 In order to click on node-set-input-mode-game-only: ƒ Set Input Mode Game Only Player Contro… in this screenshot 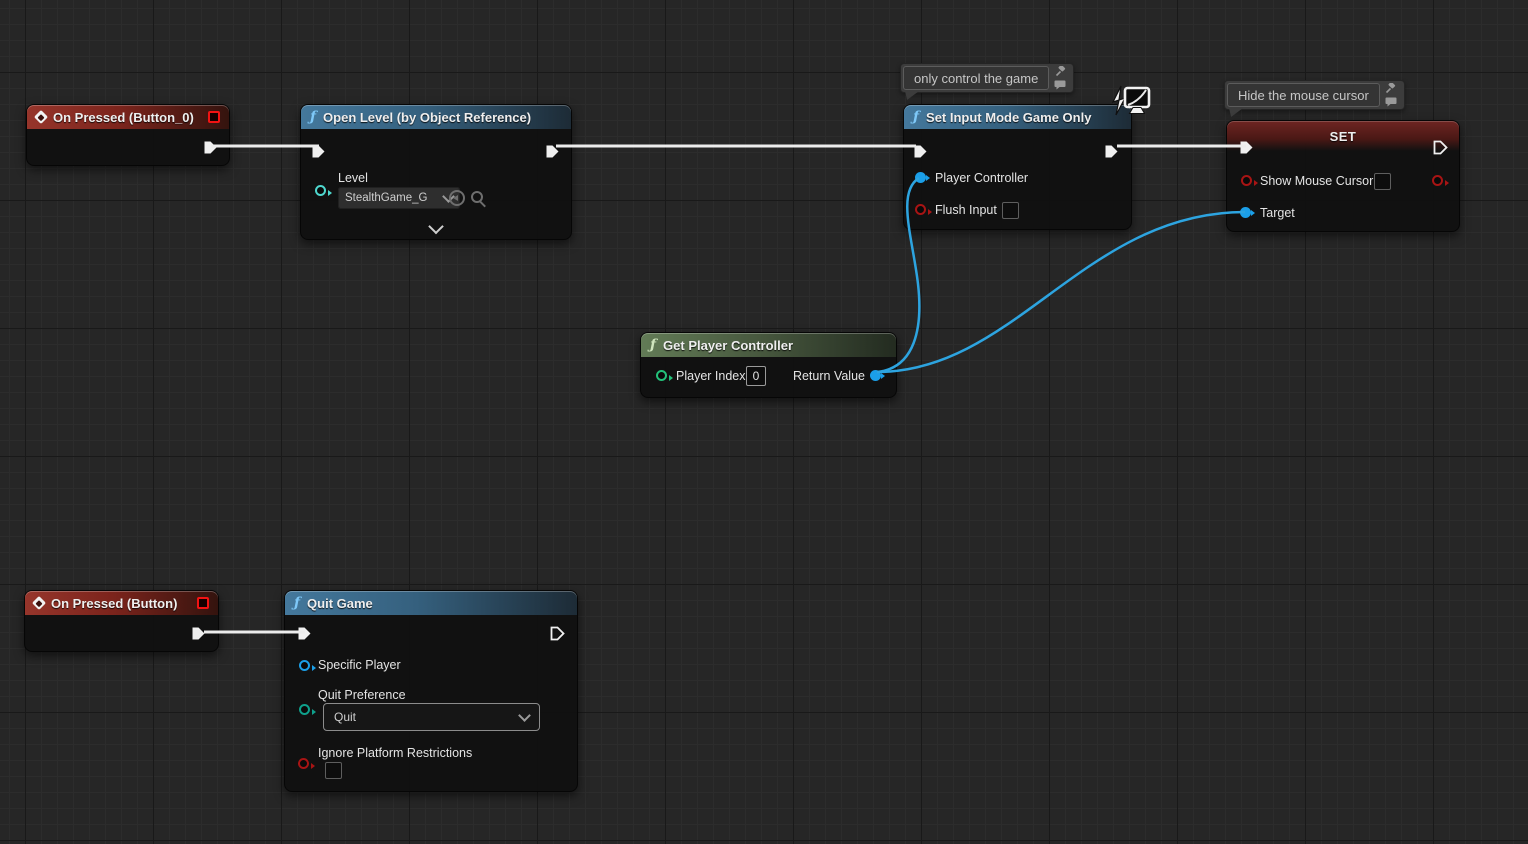, I will do `click(1017, 167)`.